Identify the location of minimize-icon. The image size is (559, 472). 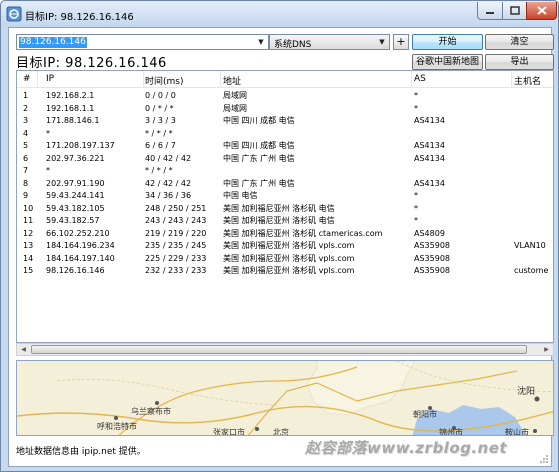
(490, 12).